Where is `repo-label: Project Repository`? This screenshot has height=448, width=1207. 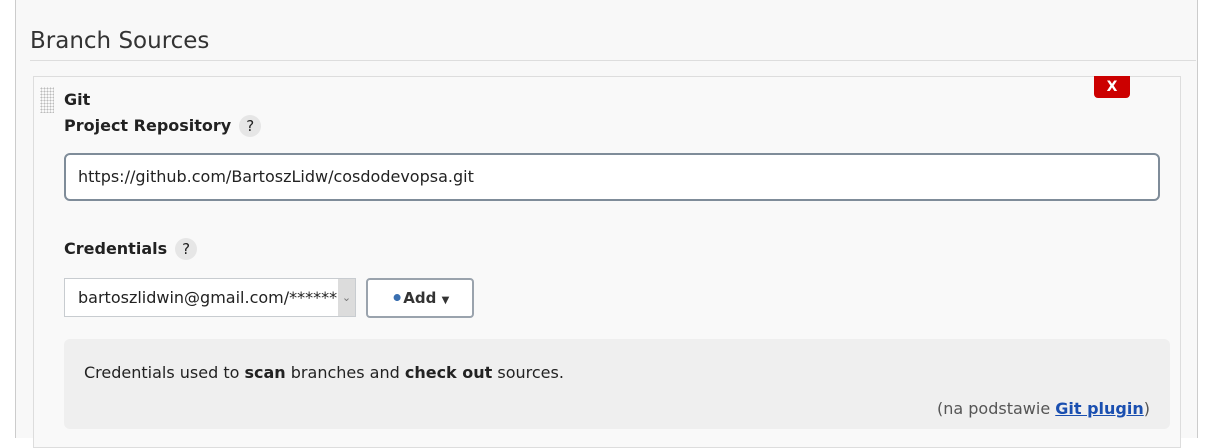
repo-label: Project Repository is located at coordinates (148, 125).